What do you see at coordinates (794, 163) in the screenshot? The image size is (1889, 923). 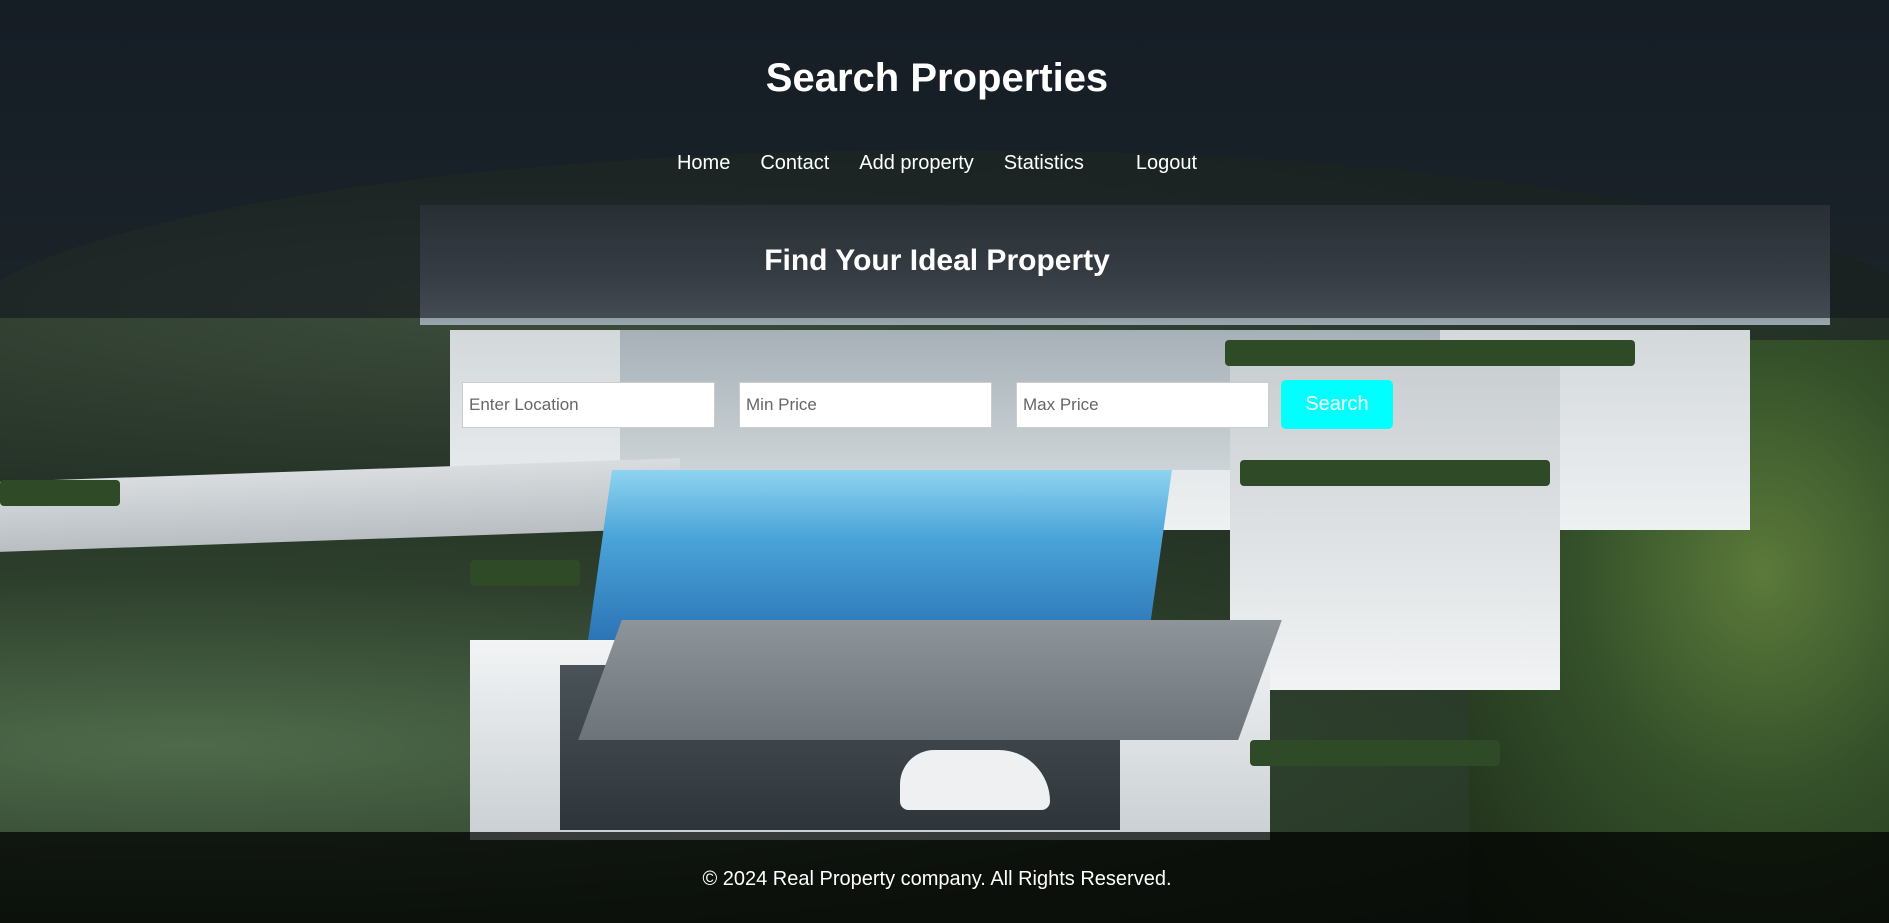 I see `nav-item-contact: Contact` at bounding box center [794, 163].